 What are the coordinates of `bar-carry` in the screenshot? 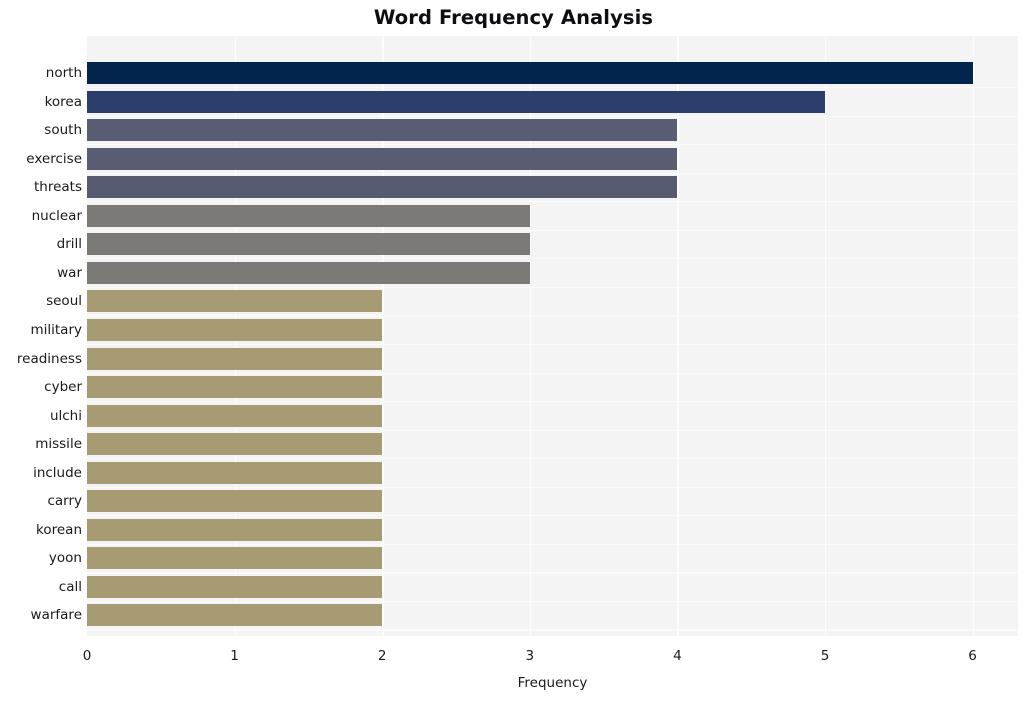 It's located at (235, 501).